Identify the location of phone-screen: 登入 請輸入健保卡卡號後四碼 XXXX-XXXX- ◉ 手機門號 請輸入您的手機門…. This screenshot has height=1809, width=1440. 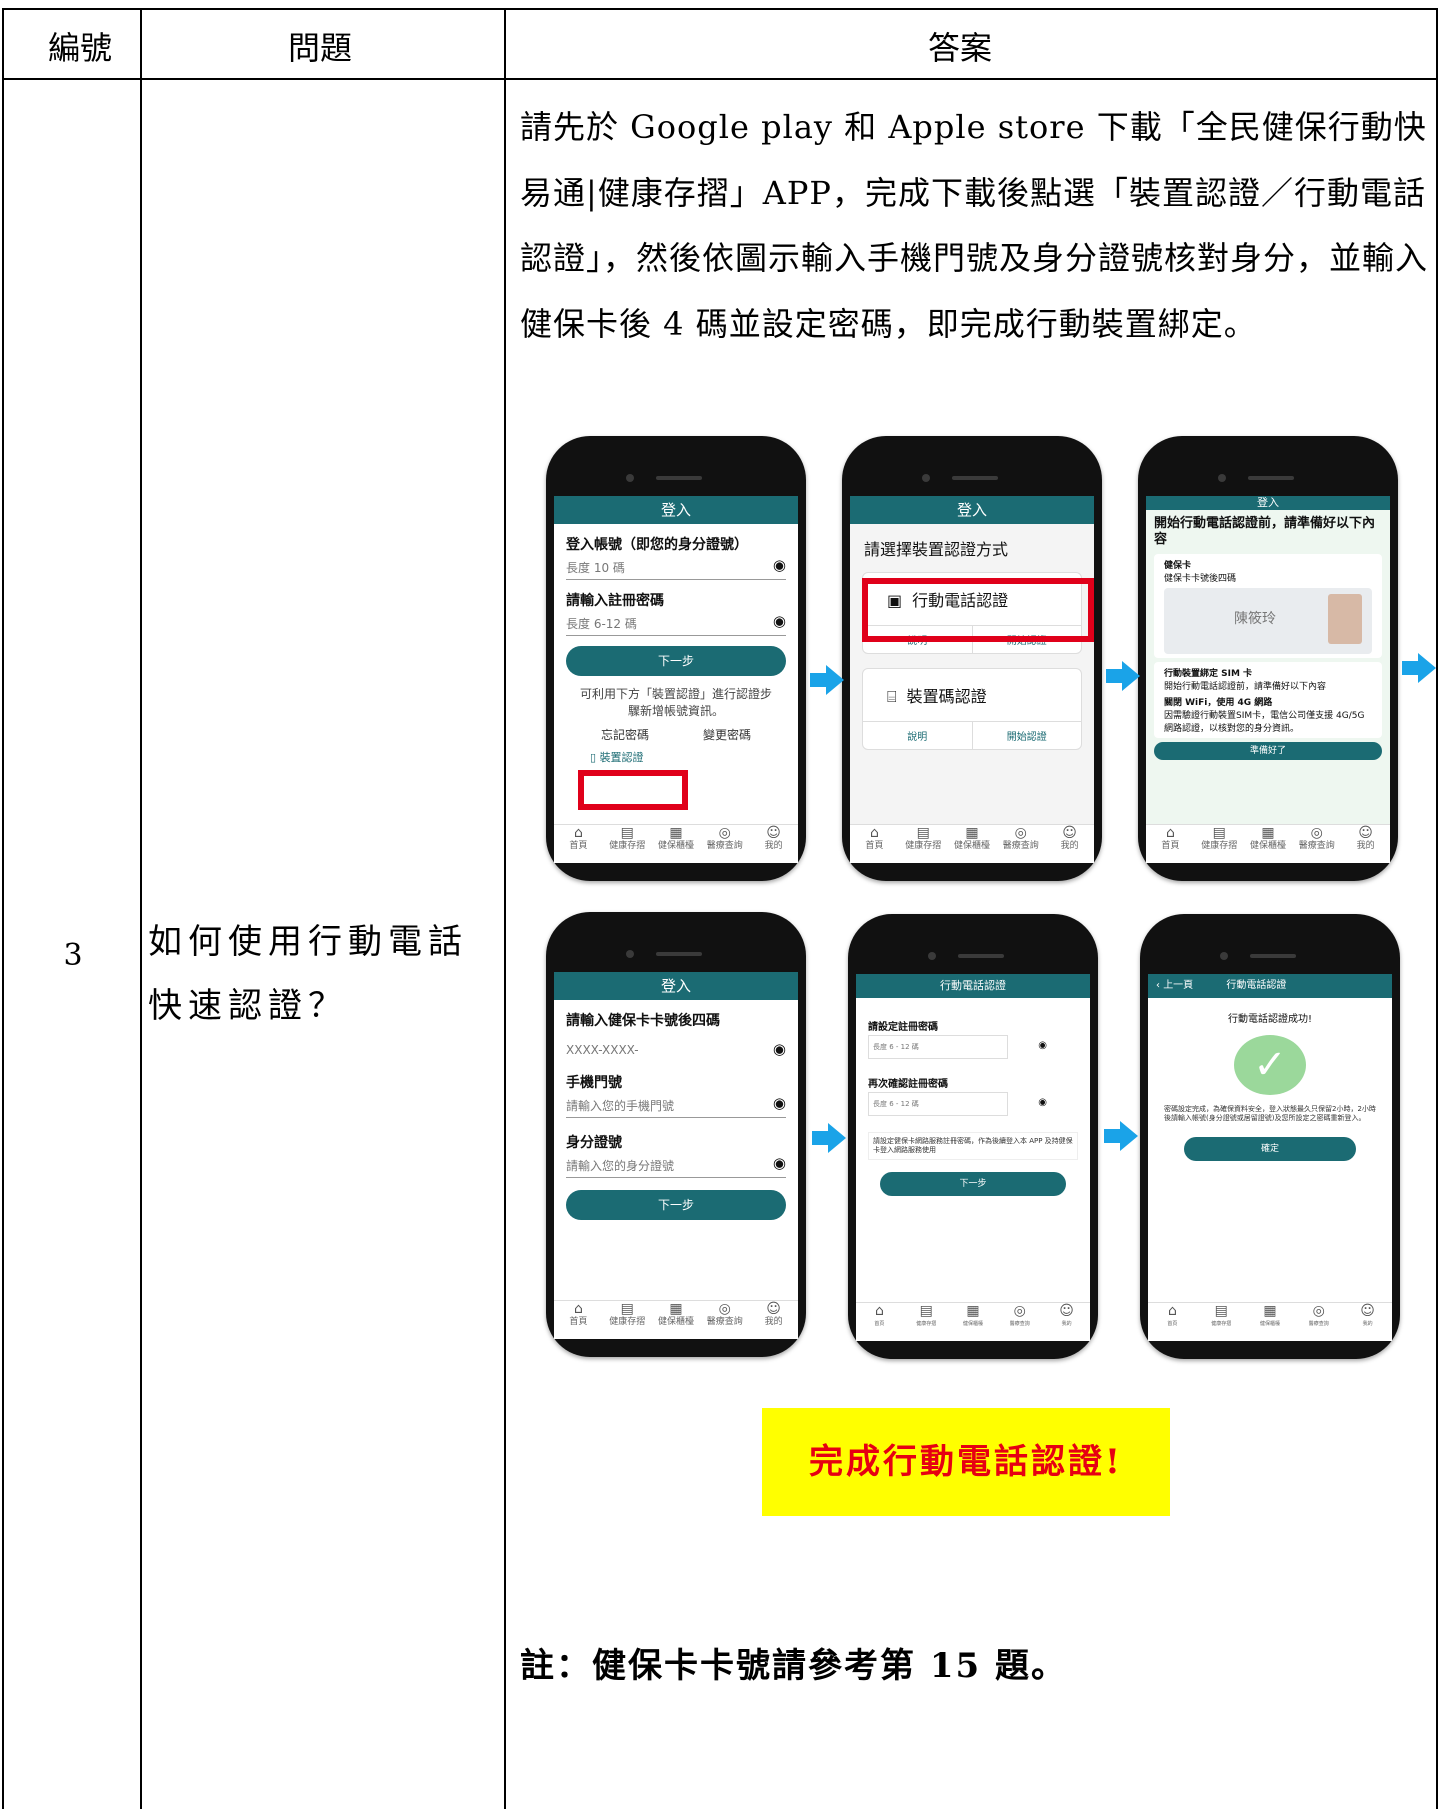
(676, 1155).